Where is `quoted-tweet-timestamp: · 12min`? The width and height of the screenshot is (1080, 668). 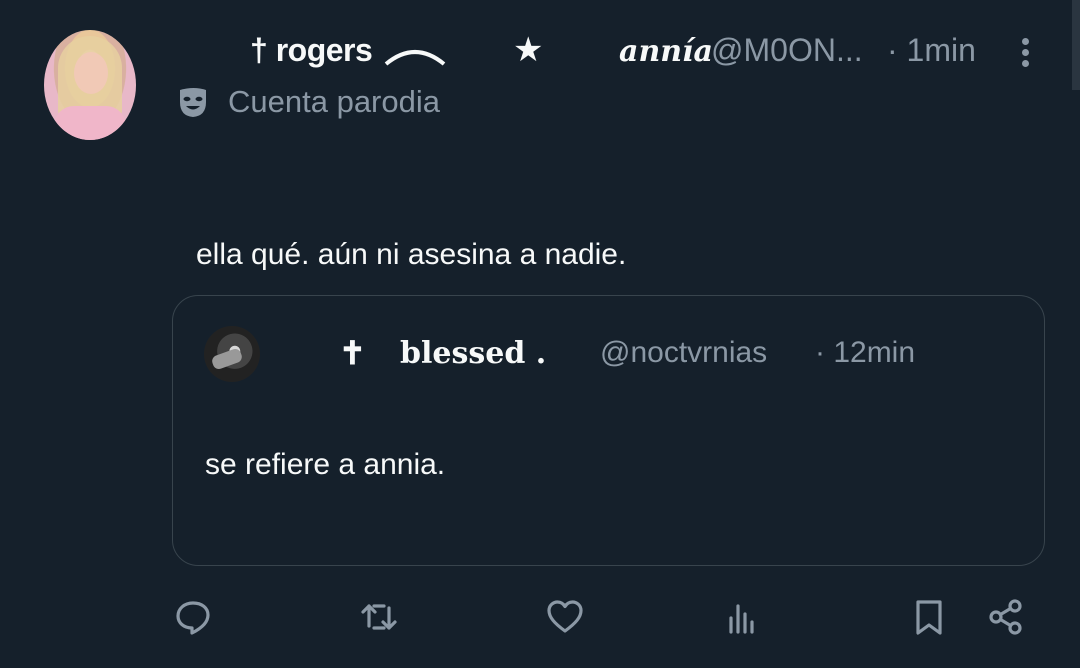 quoted-tweet-timestamp: · 12min is located at coordinates (865, 353).